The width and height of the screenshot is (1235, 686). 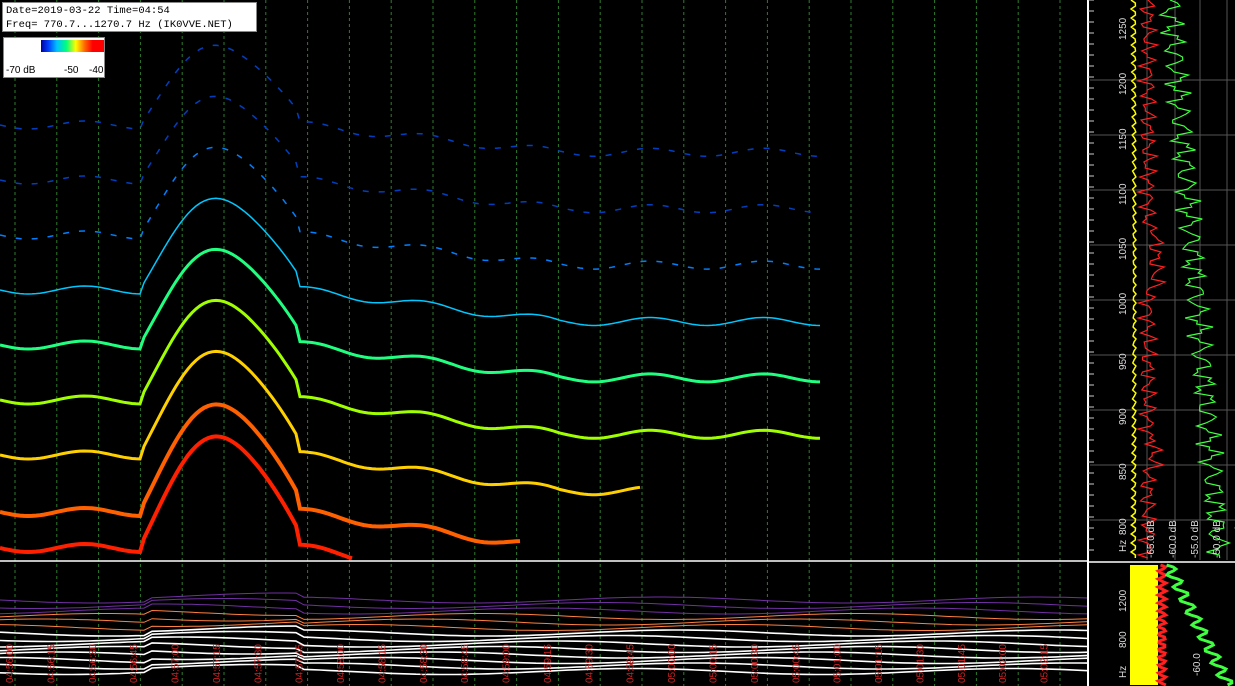 I want to click on time-label: 05:01:15, so click(x=879, y=663).